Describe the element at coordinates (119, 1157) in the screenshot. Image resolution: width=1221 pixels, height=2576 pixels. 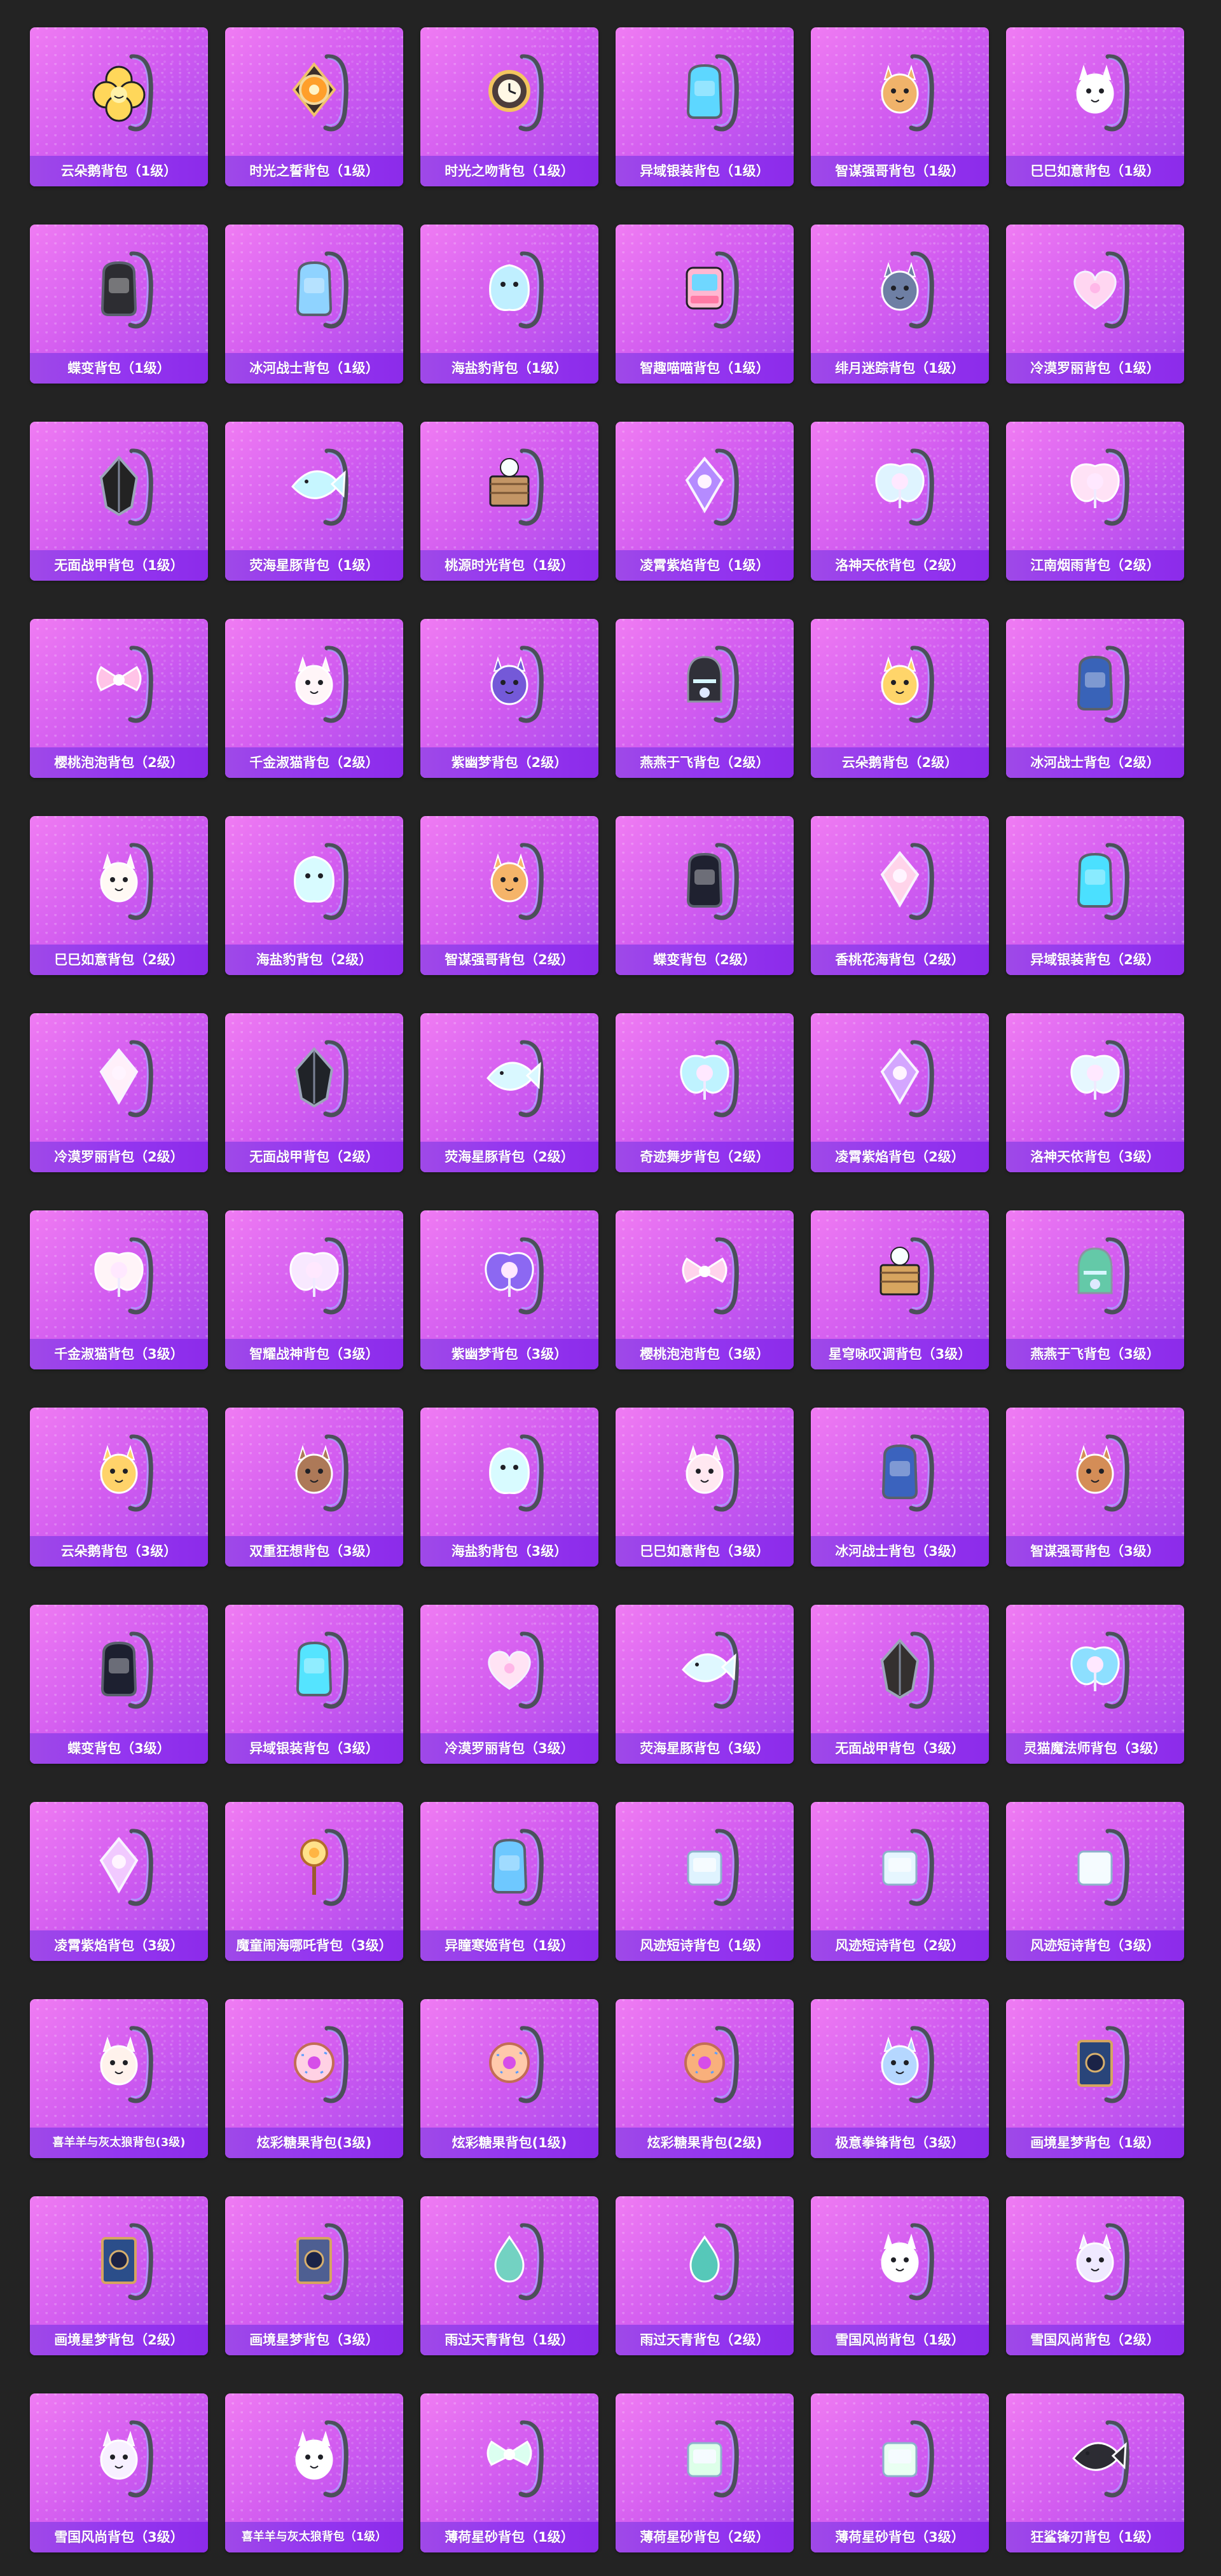
I see `backpack-name: 冷漠罗丽背包（2级）` at that location.